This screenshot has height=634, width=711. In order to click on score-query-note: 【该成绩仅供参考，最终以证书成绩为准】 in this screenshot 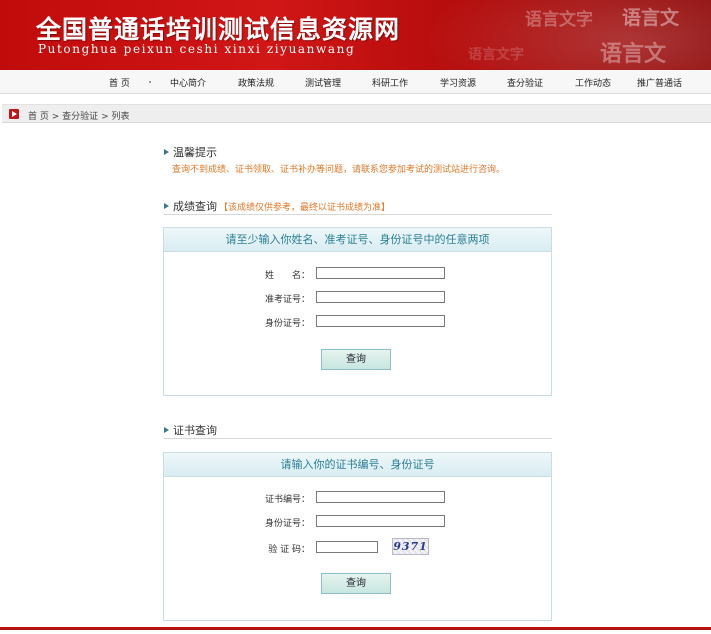, I will do `click(305, 208)`.